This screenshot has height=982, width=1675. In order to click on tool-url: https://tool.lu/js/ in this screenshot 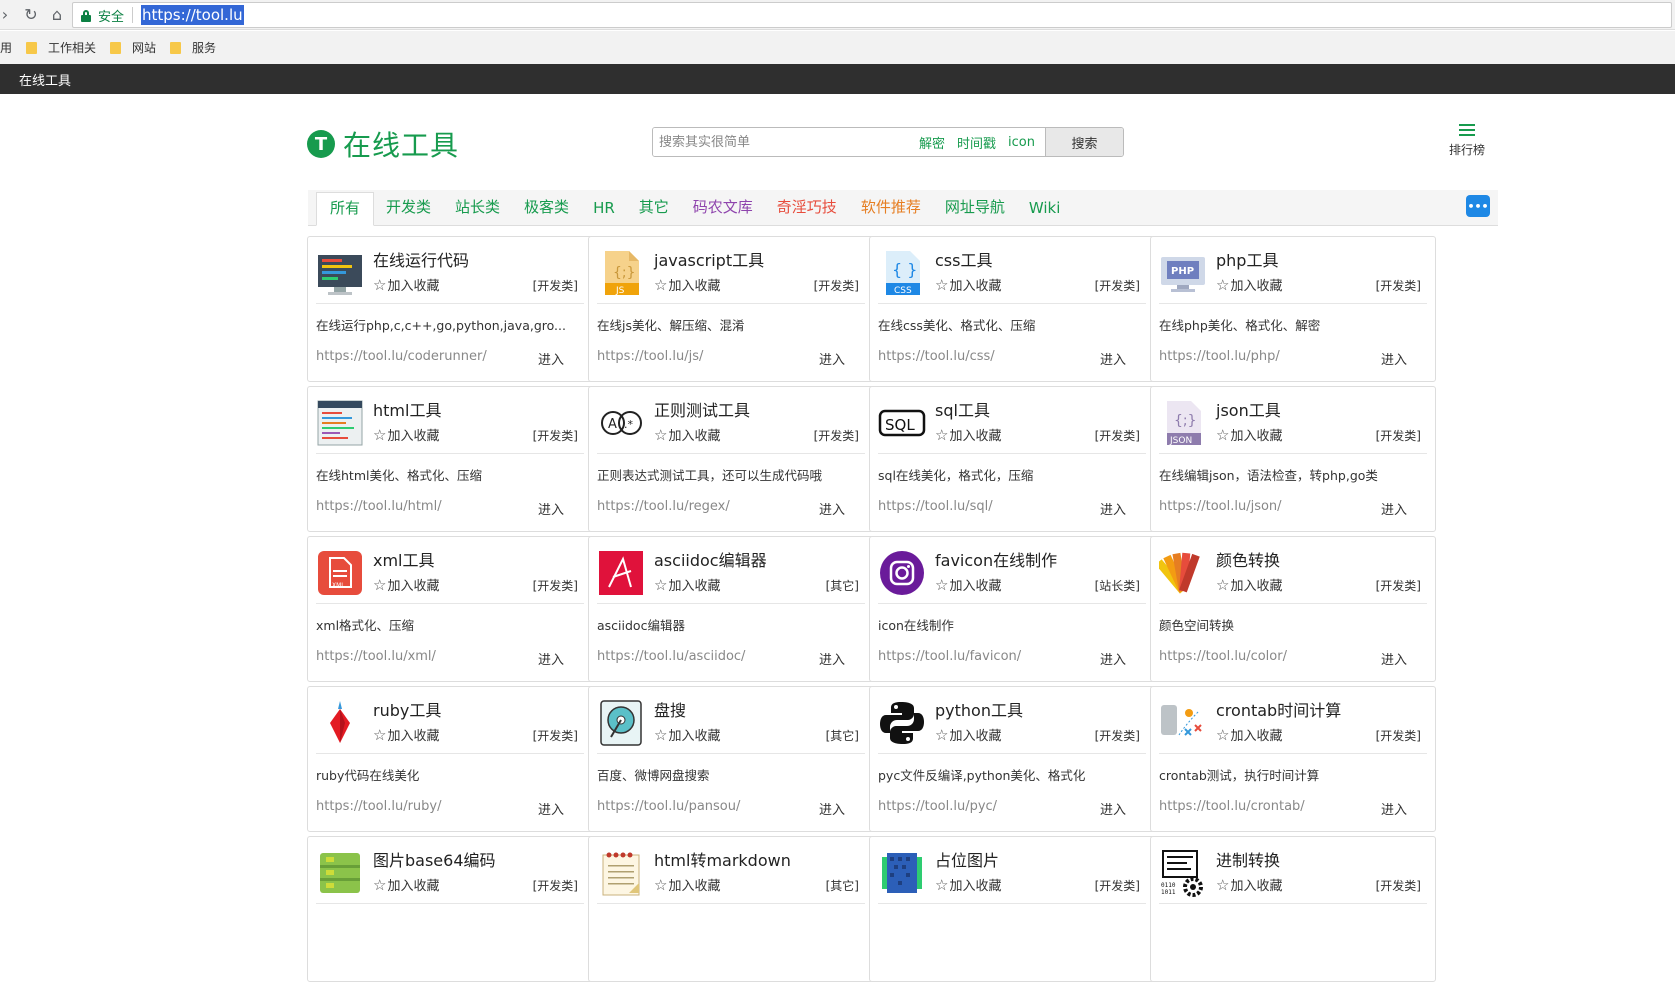, I will do `click(650, 356)`.